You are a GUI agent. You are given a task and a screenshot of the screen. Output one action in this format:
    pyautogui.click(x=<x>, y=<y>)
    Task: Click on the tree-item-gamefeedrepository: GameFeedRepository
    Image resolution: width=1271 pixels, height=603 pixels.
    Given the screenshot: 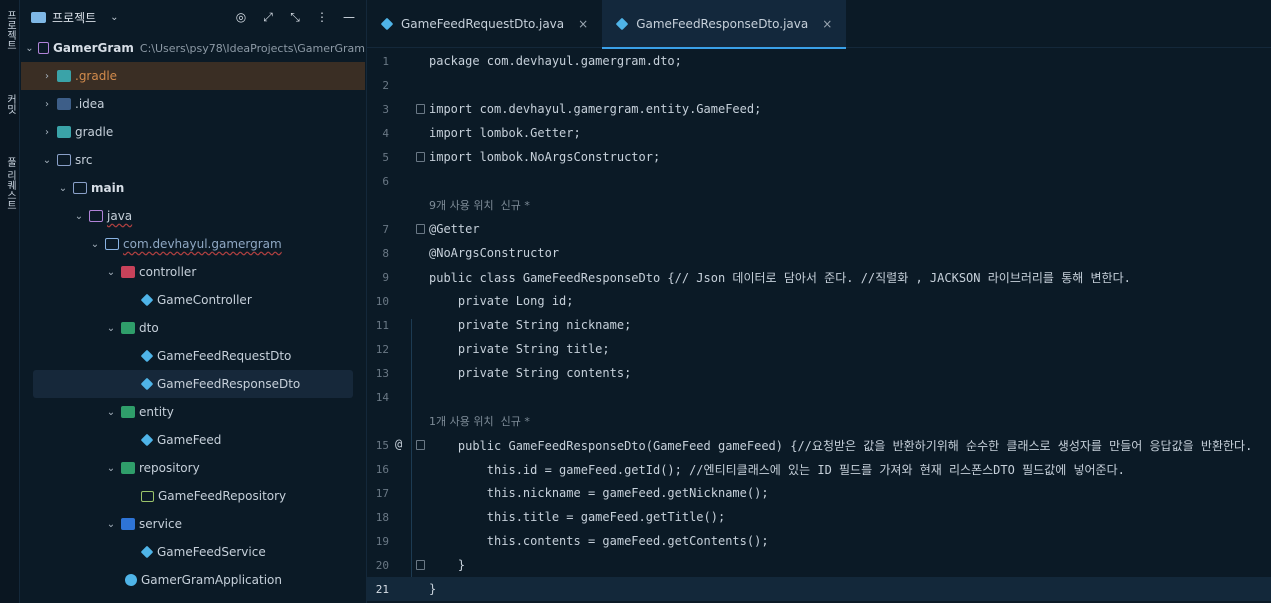 What is the action you would take?
    pyautogui.click(x=193, y=496)
    